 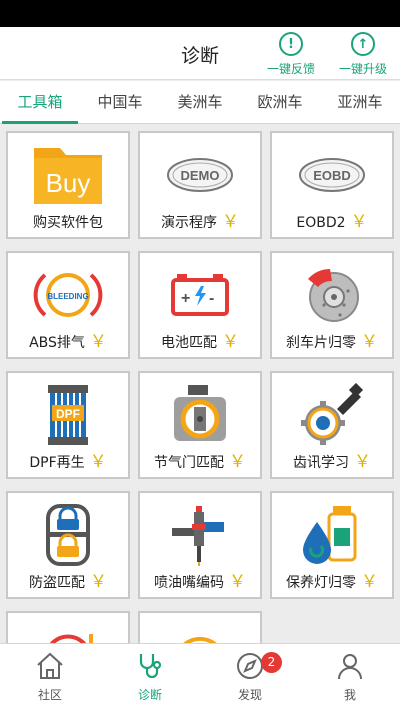 I want to click on eobd-badge-text: EOBD, so click(x=332, y=175).